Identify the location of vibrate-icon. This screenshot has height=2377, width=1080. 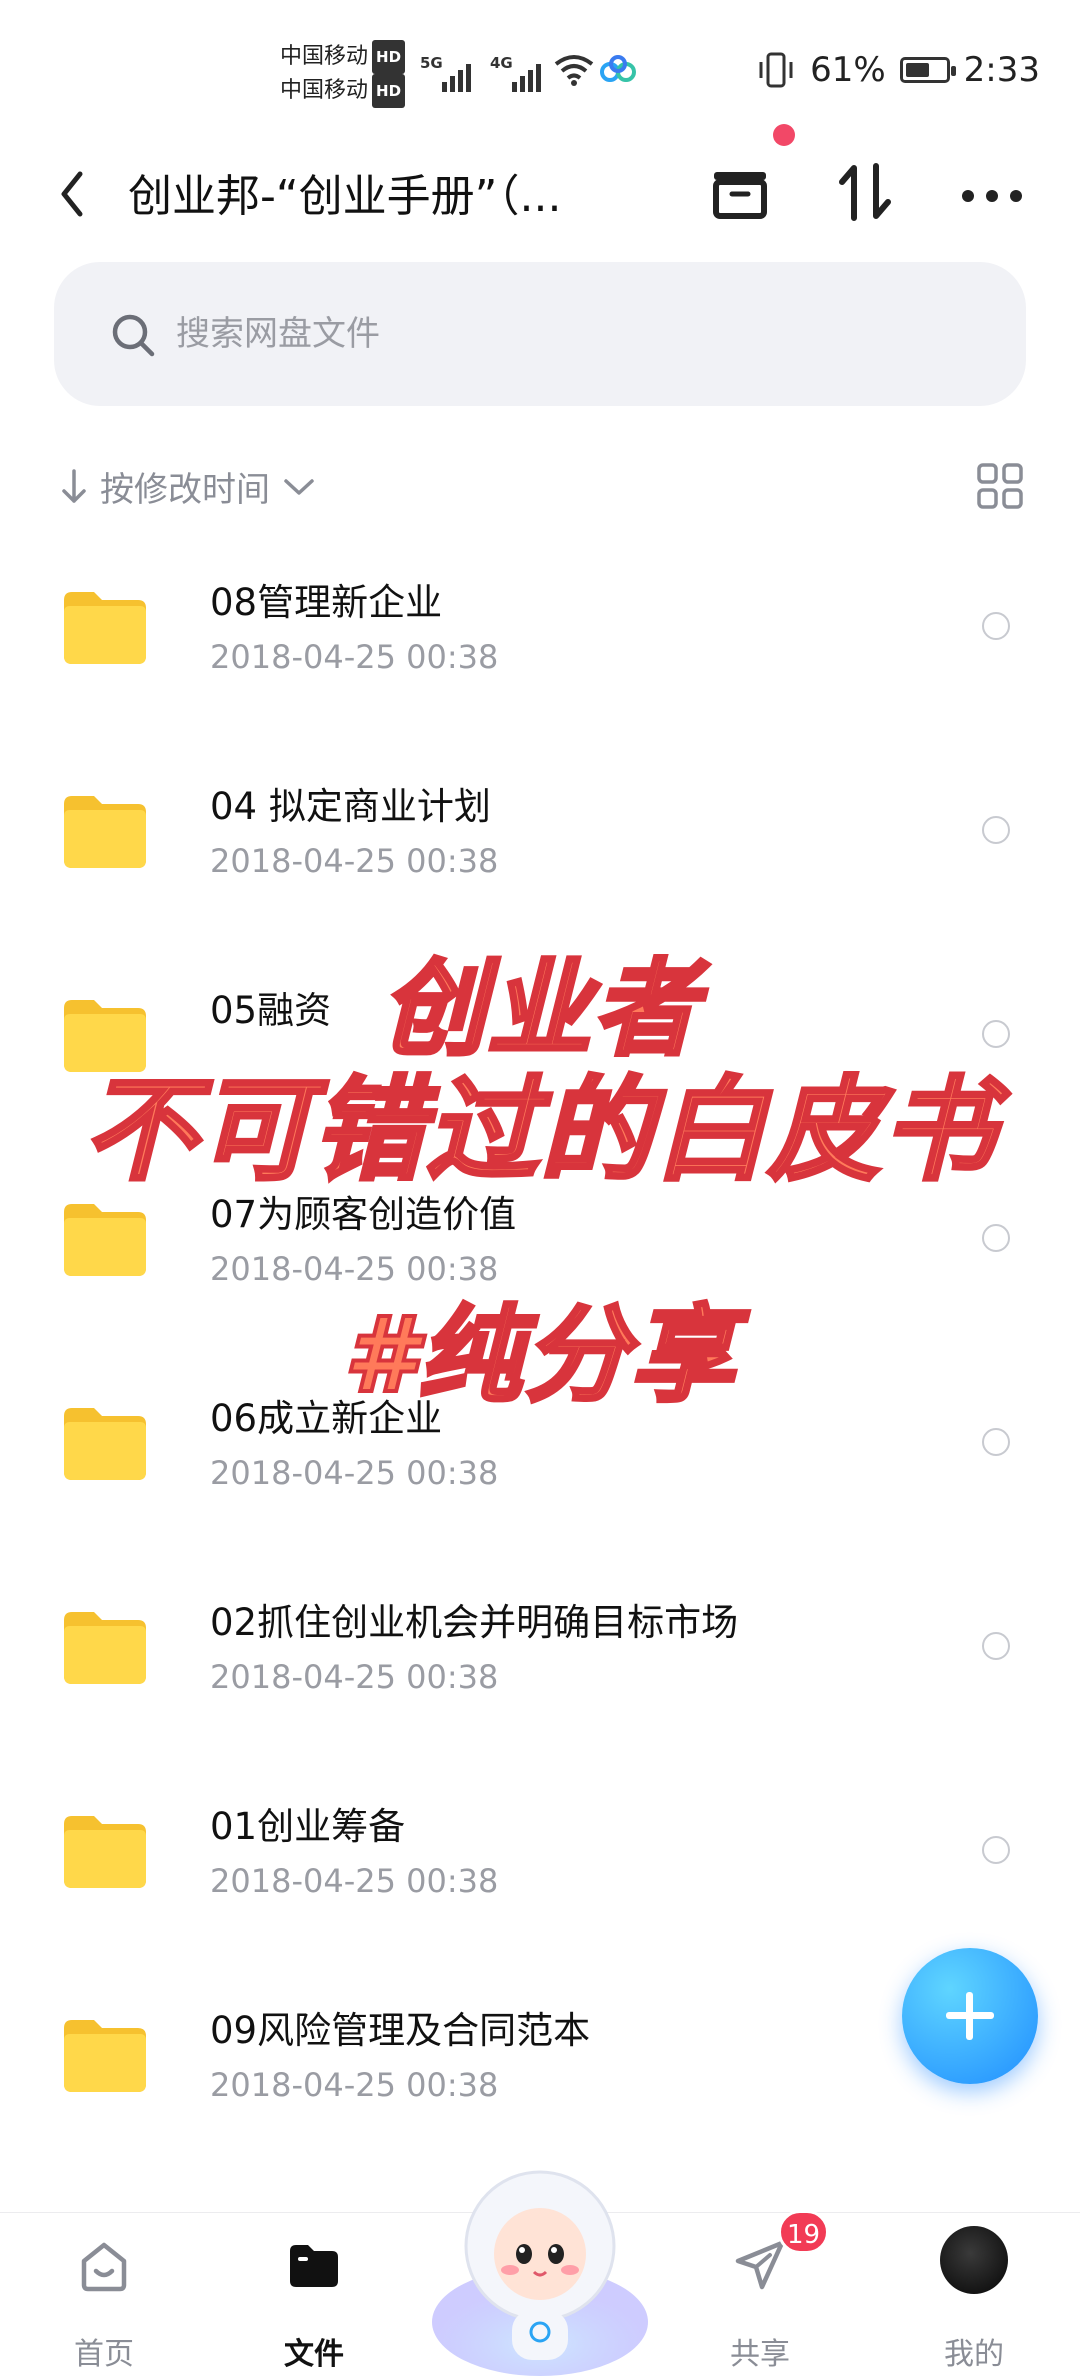
(776, 70).